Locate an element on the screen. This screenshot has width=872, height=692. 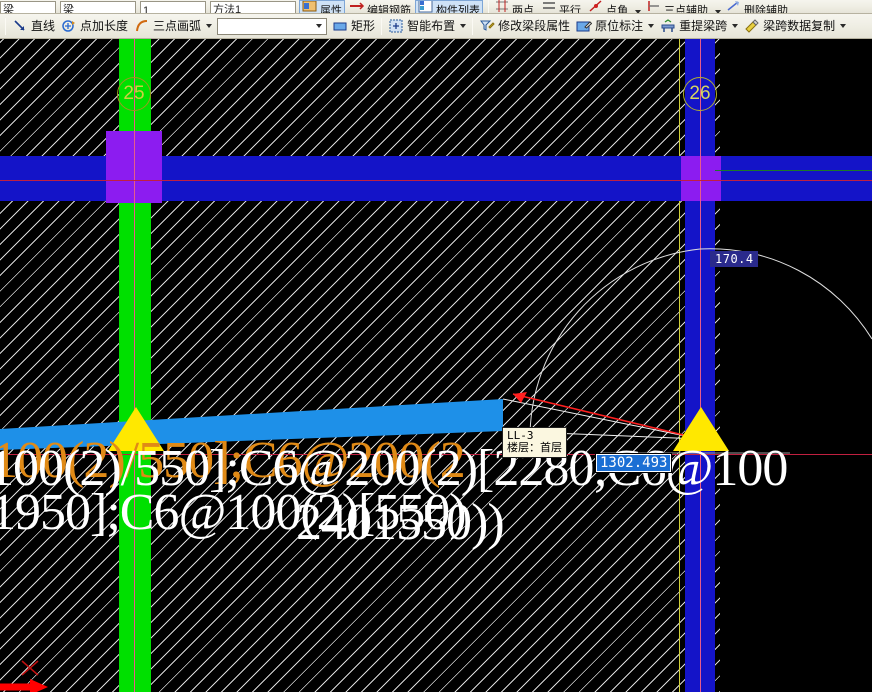
snap-three-point-aux-caret is located at coordinates (718, 11).